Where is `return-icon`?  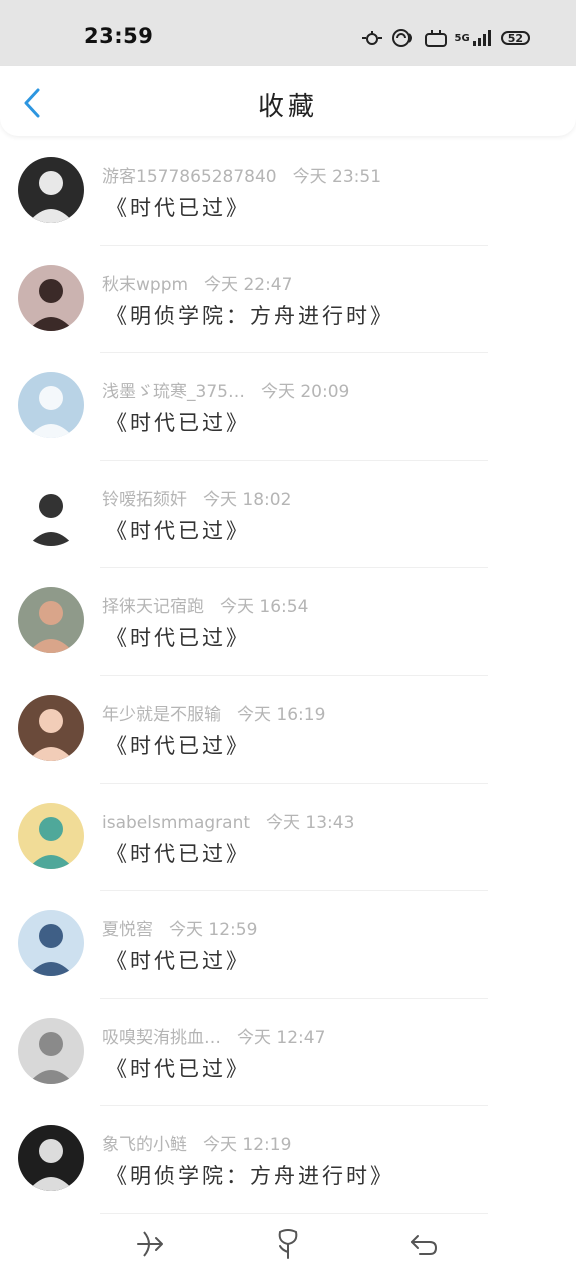
return-icon is located at coordinates (424, 1245).